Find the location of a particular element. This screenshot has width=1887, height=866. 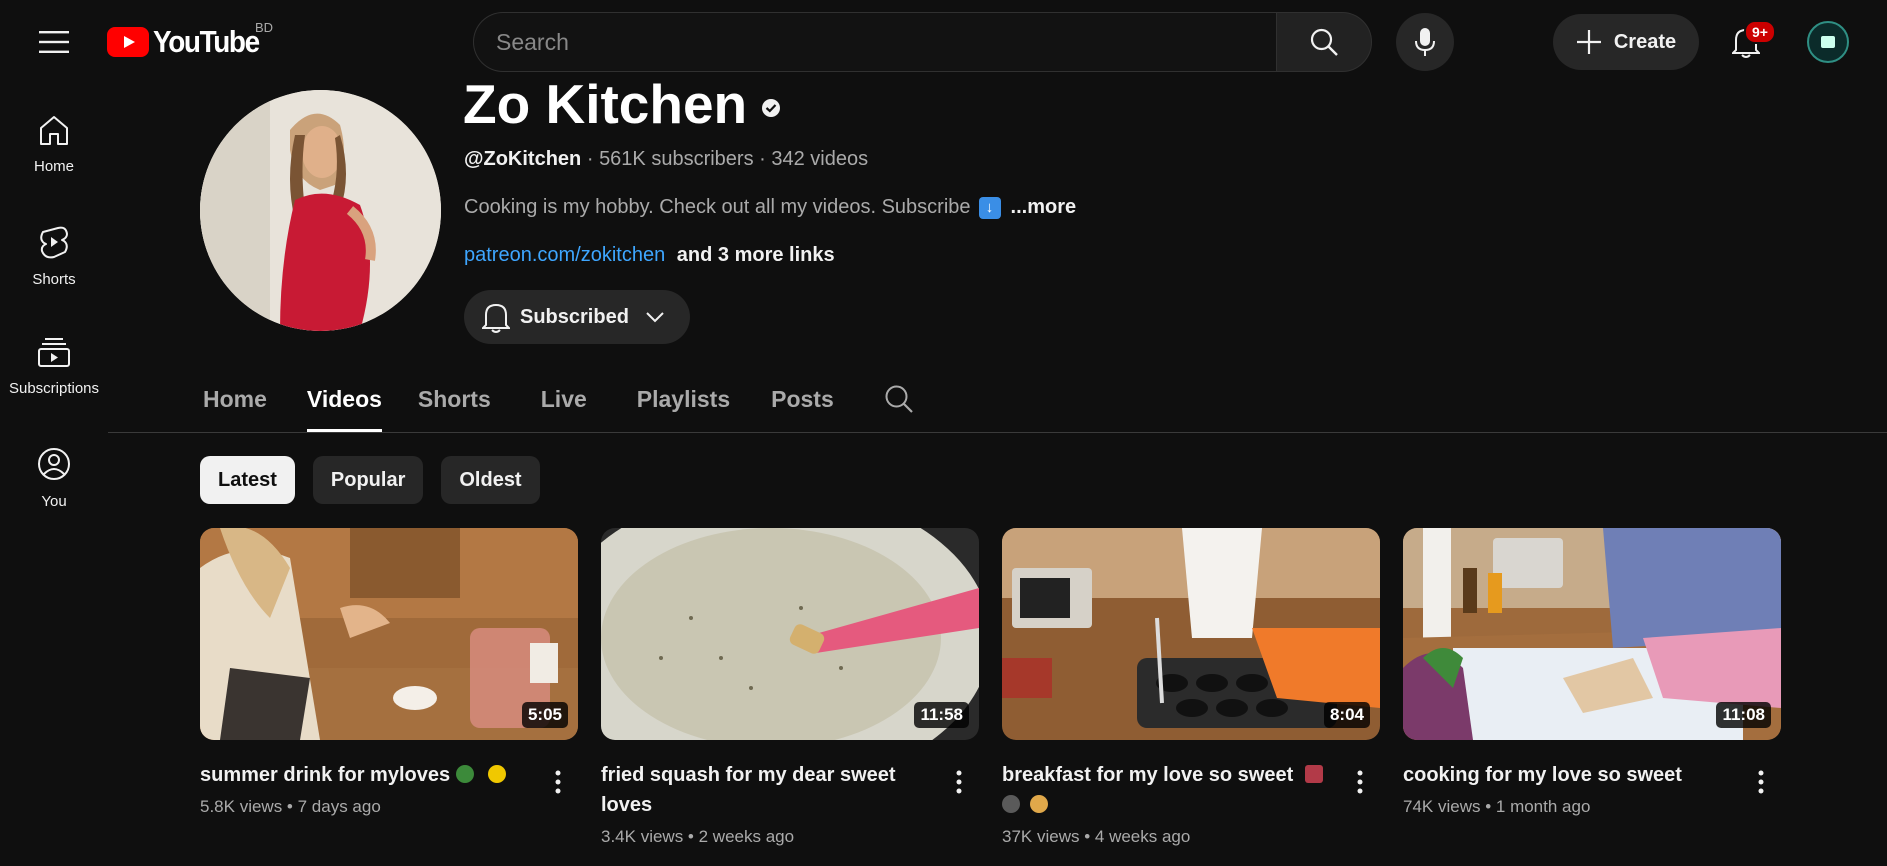

pancake-emoji-icon is located at coordinates (1039, 804).